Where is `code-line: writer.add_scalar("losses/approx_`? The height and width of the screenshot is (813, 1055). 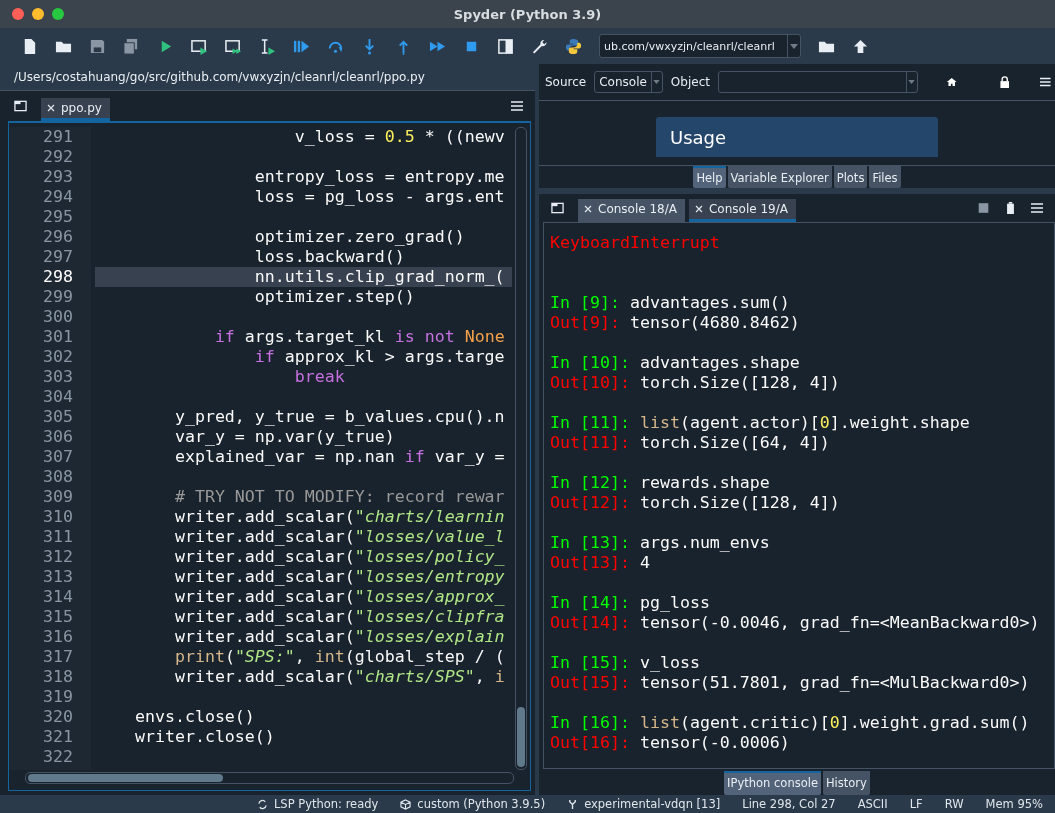 code-line: writer.add_scalar("losses/approx_ is located at coordinates (339, 596).